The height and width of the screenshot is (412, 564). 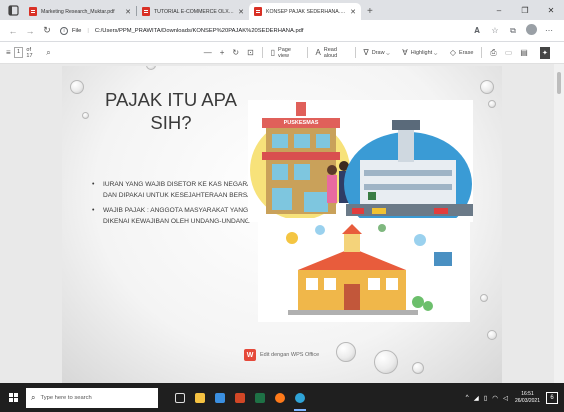 I want to click on page-total: of 17, so click(x=29, y=52).